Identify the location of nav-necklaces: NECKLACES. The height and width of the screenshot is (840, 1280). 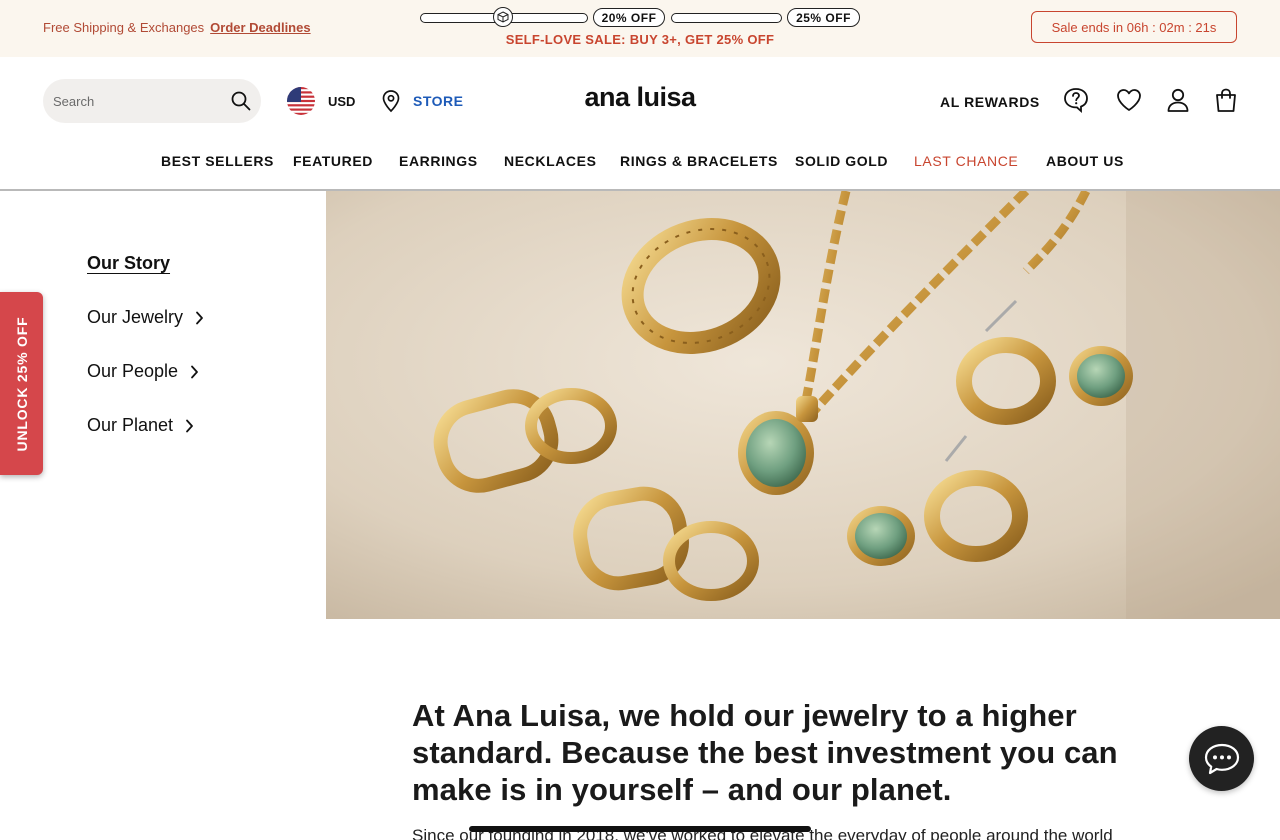
(550, 161).